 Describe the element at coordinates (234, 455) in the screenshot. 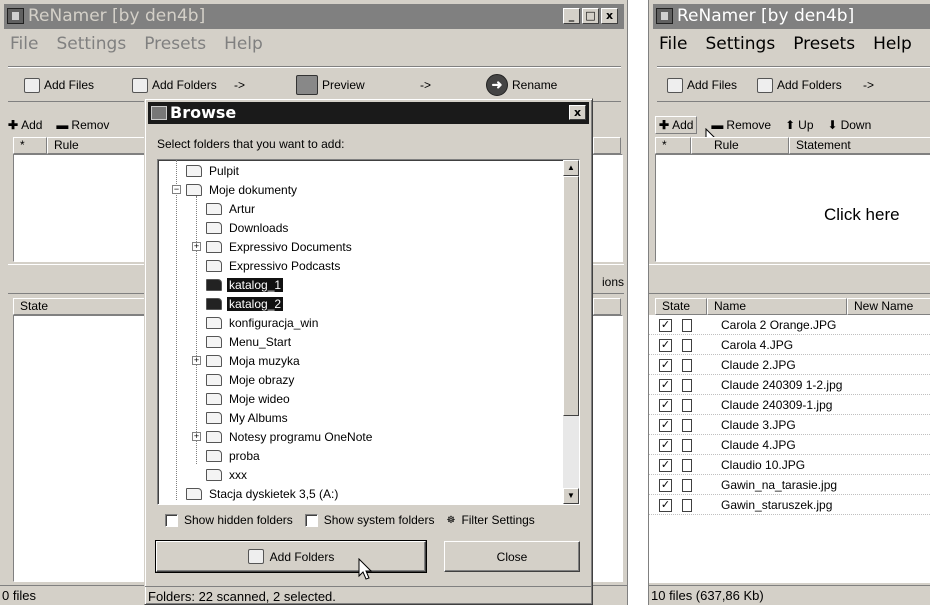

I see `tree-item-proba: proba` at that location.